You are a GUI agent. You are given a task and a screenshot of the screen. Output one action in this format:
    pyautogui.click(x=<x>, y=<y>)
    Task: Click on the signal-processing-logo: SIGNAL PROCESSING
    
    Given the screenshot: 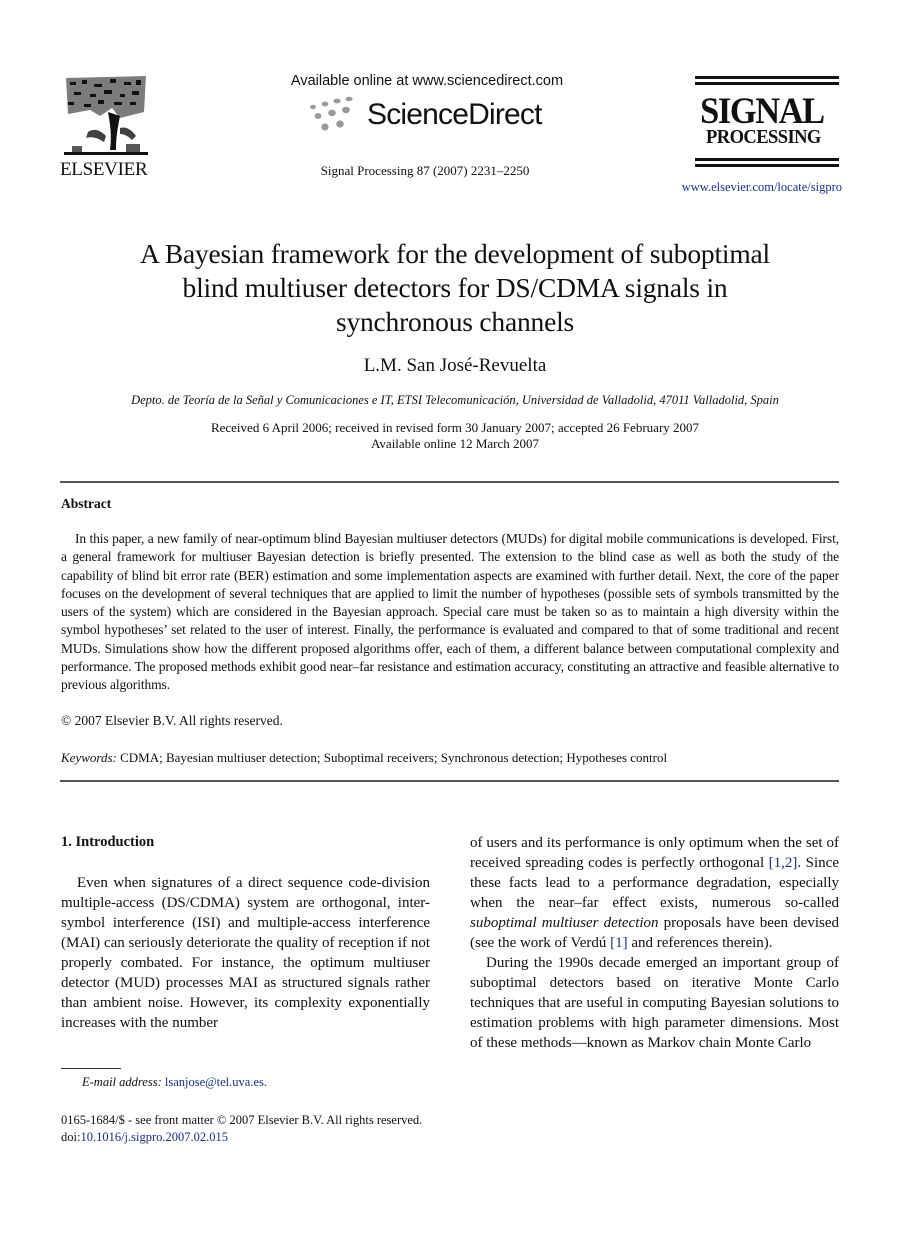 What is the action you would take?
    pyautogui.click(x=767, y=123)
    